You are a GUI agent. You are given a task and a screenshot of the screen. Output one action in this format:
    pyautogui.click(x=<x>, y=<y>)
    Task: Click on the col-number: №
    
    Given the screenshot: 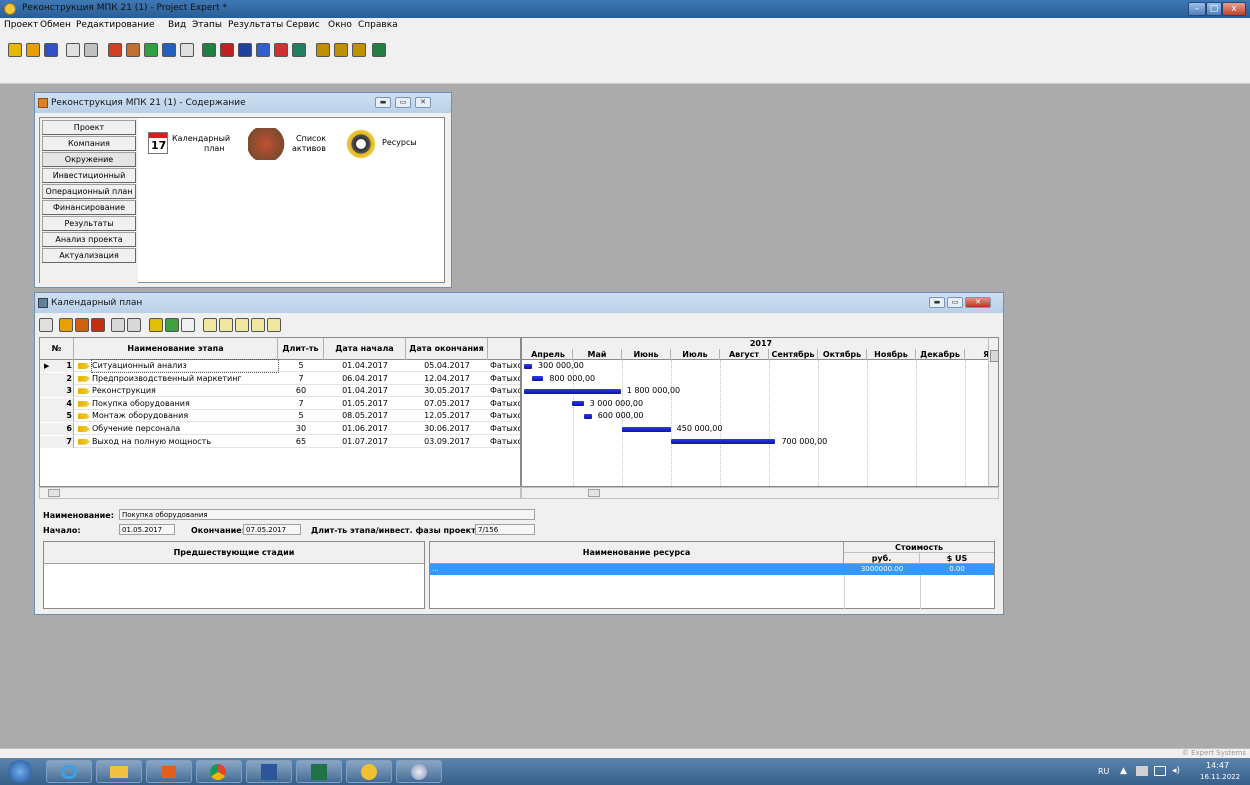 What is the action you would take?
    pyautogui.click(x=57, y=349)
    